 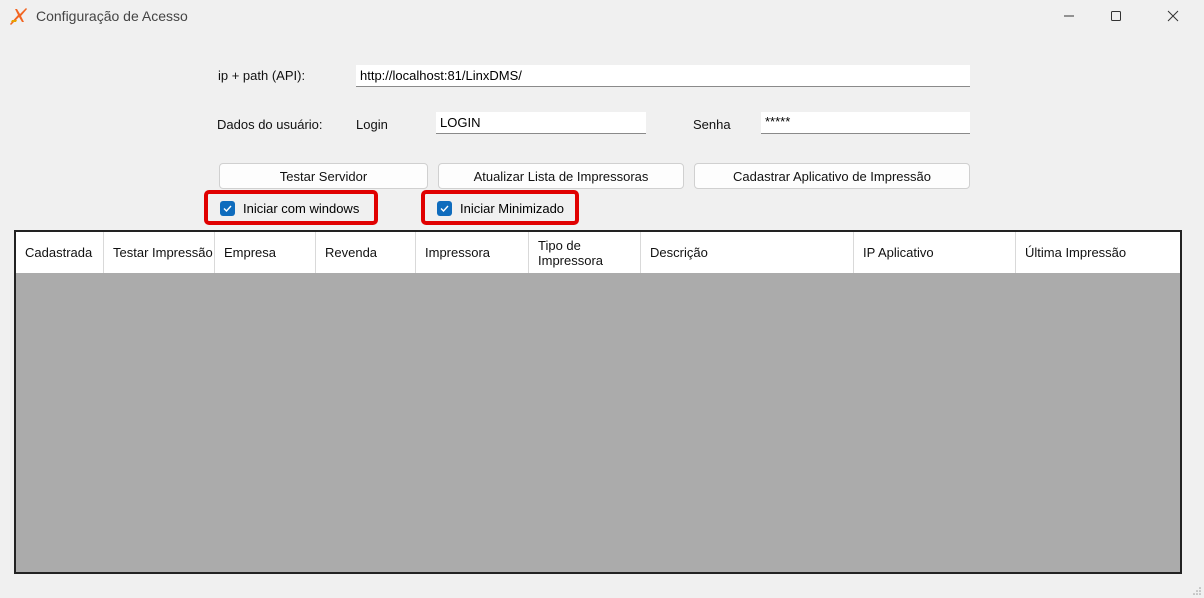 What do you see at coordinates (472, 252) in the screenshot?
I see `column-header: Impressora` at bounding box center [472, 252].